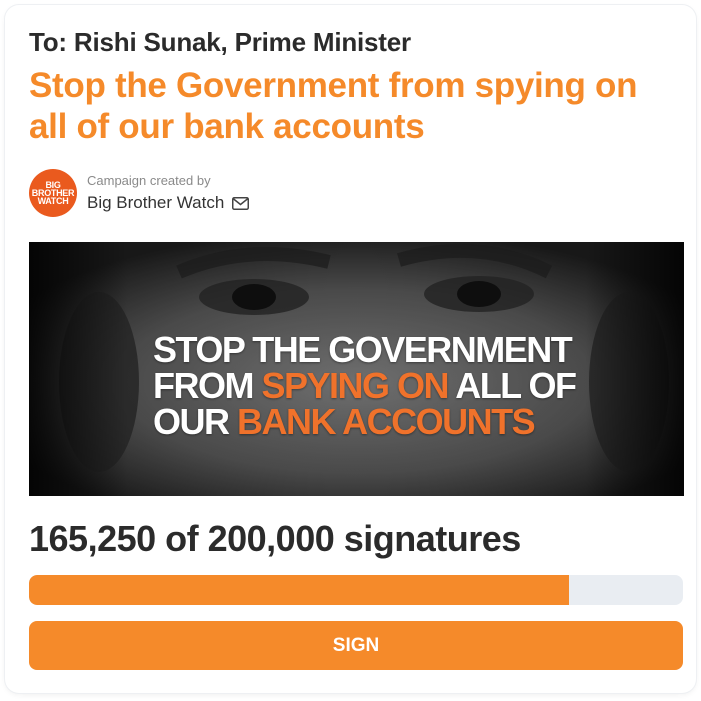 This screenshot has height=701, width=701. What do you see at coordinates (299, 590) in the screenshot?
I see `signature-progress-fill` at bounding box center [299, 590].